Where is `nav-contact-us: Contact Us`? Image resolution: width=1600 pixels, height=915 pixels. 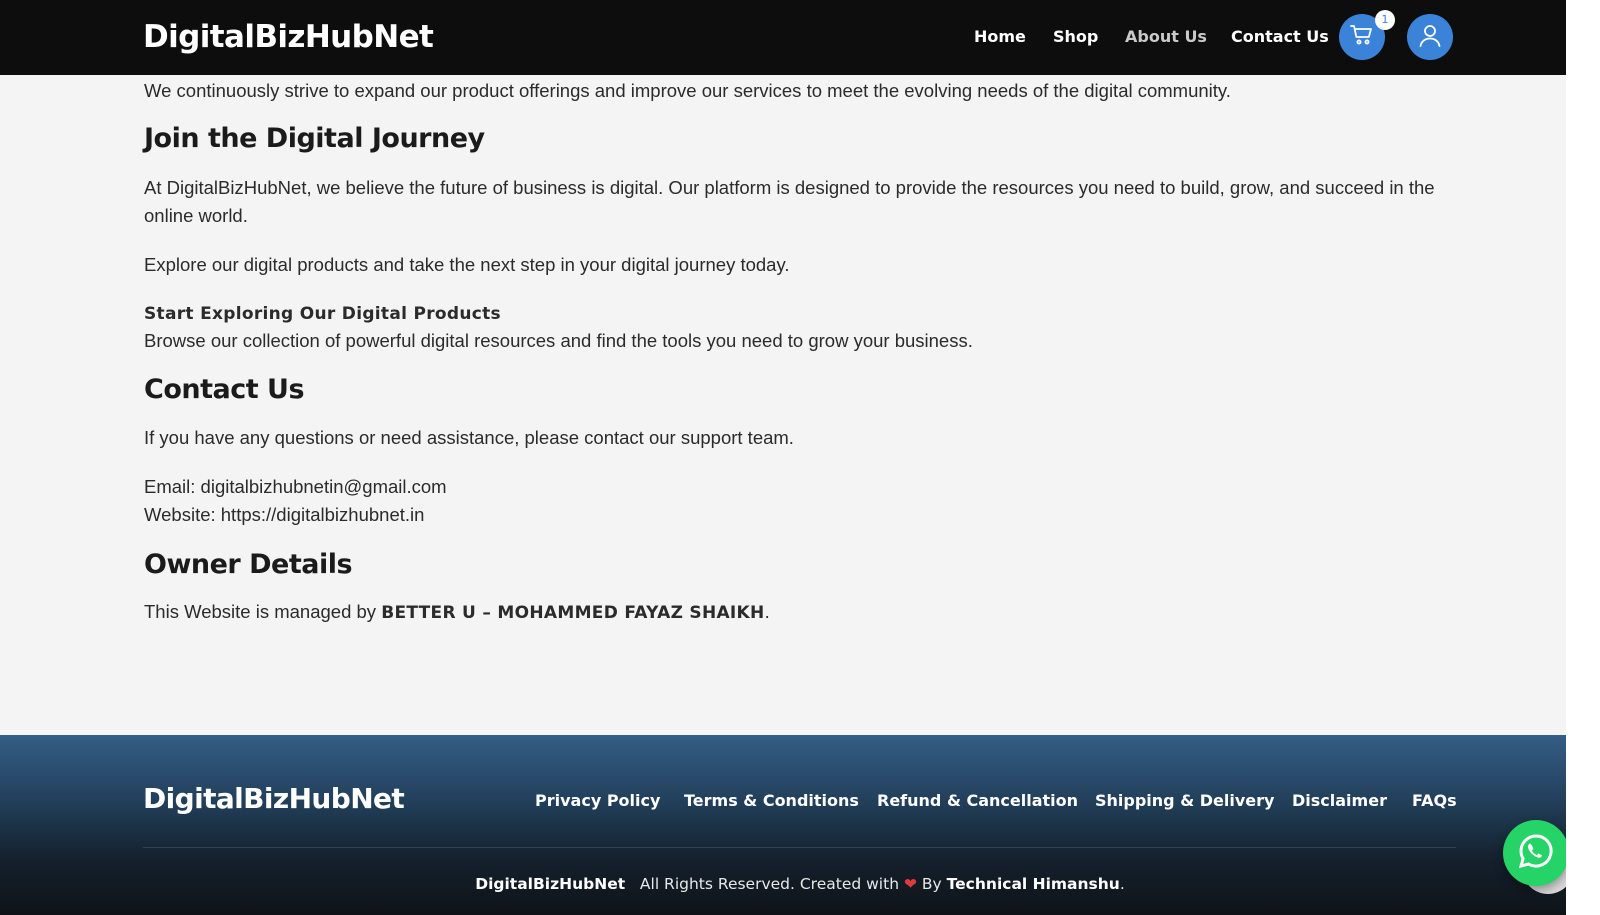
nav-contact-us: Contact Us is located at coordinates (1280, 37).